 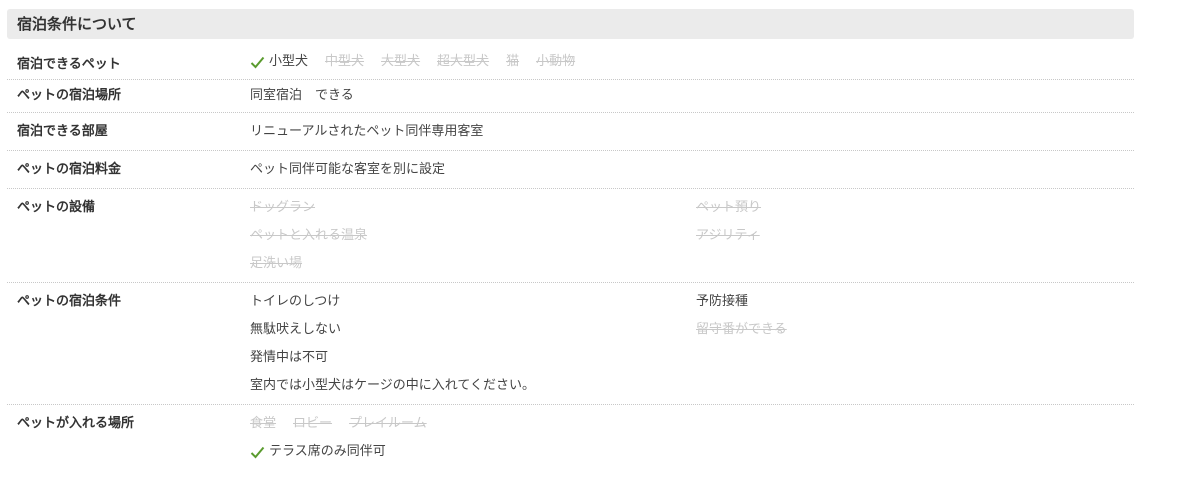 What do you see at coordinates (570, 96) in the screenshot?
I see `row-place: ペットの宿泊場所 同室宿泊 できる` at bounding box center [570, 96].